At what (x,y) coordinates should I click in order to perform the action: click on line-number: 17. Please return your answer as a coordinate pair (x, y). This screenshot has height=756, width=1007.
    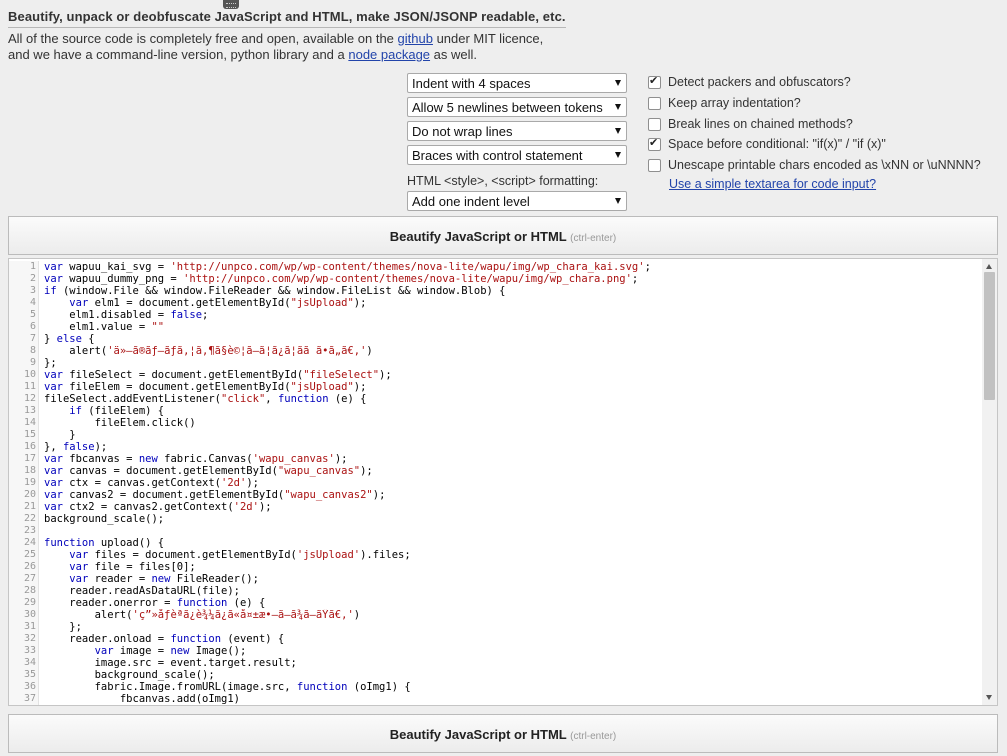
    Looking at the image, I should click on (29, 458).